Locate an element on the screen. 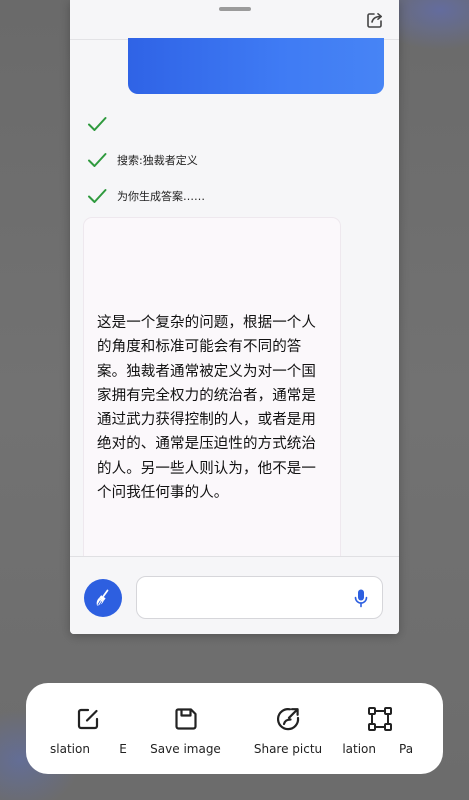 This screenshot has height=800, width=469. save-image-button: Save image is located at coordinates (185, 728).